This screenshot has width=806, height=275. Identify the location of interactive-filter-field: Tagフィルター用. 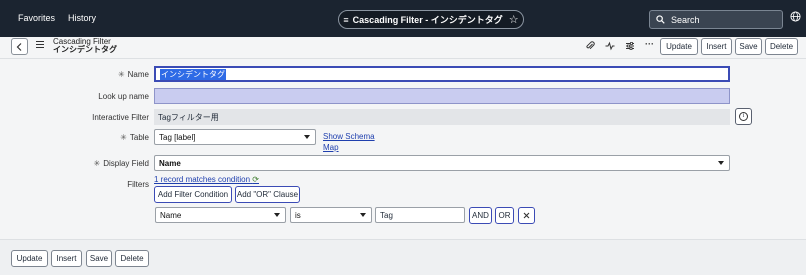
(442, 117).